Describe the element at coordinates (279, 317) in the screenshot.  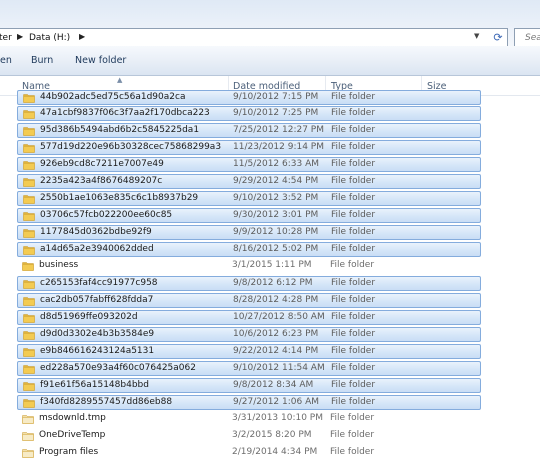
I see `file-date-modified: 10/27/2012 8:50 AM` at that location.